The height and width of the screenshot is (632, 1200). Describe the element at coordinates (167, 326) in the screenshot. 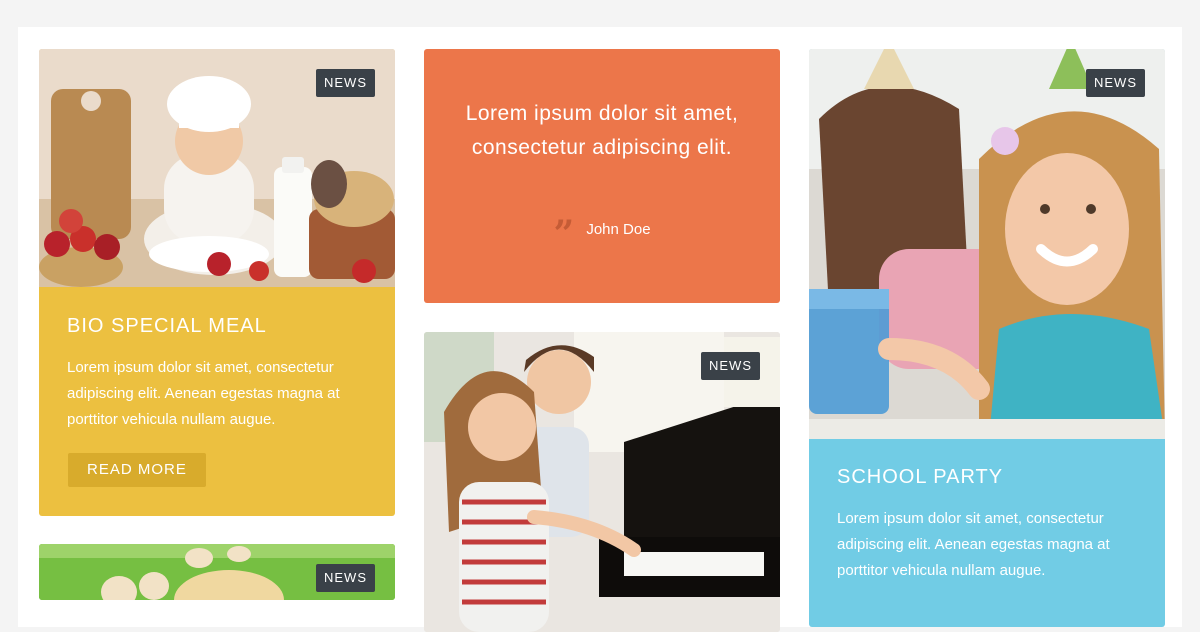

I see `card-title: BIO SPECIAL MEAL` at that location.